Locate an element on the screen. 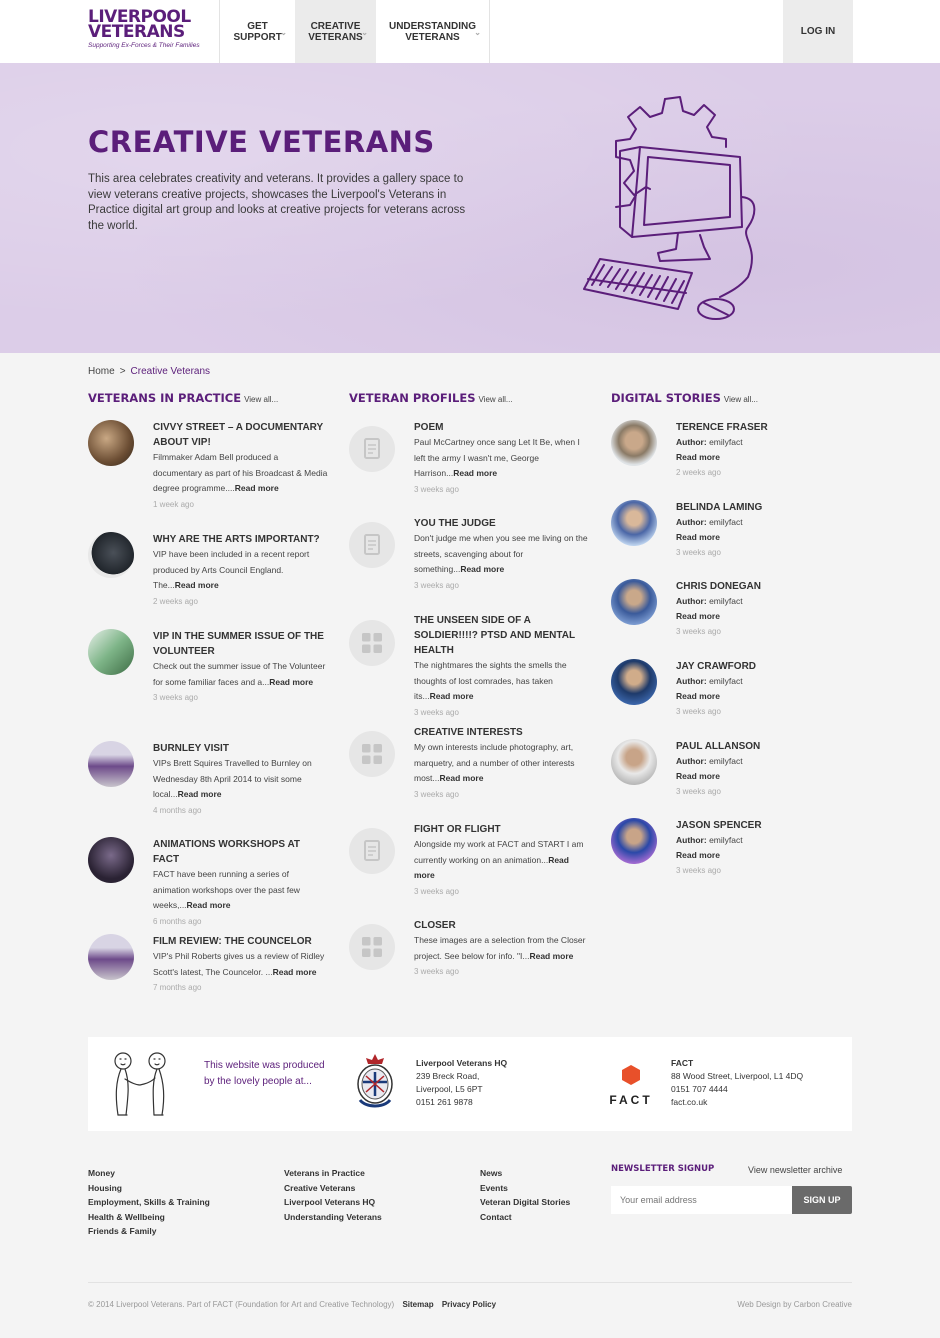  item-title: YOU THE JUDGE is located at coordinates (501, 523).